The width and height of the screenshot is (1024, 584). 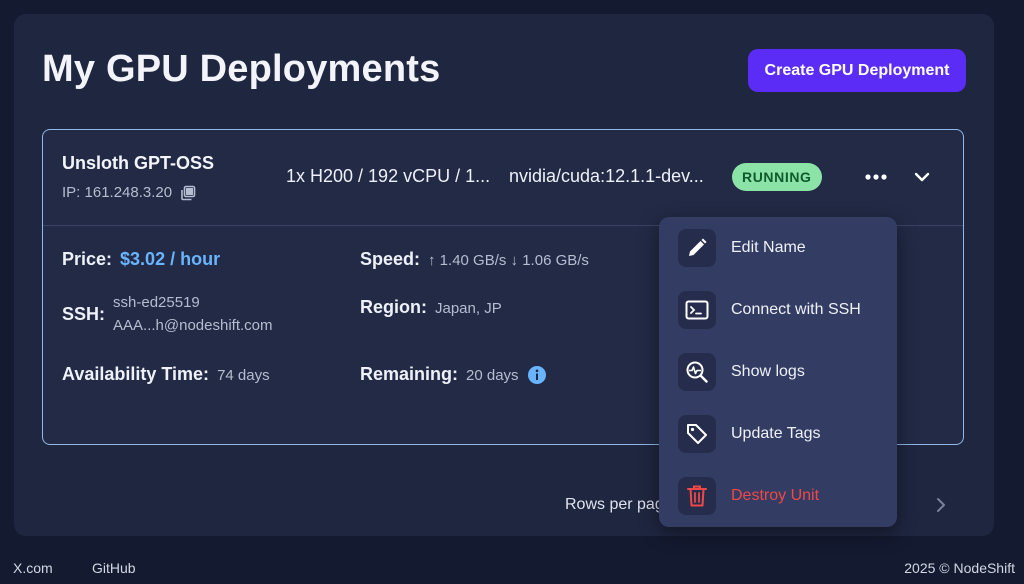 What do you see at coordinates (117, 192) in the screenshot?
I see `ip-address: IP: 161.248.3.20` at bounding box center [117, 192].